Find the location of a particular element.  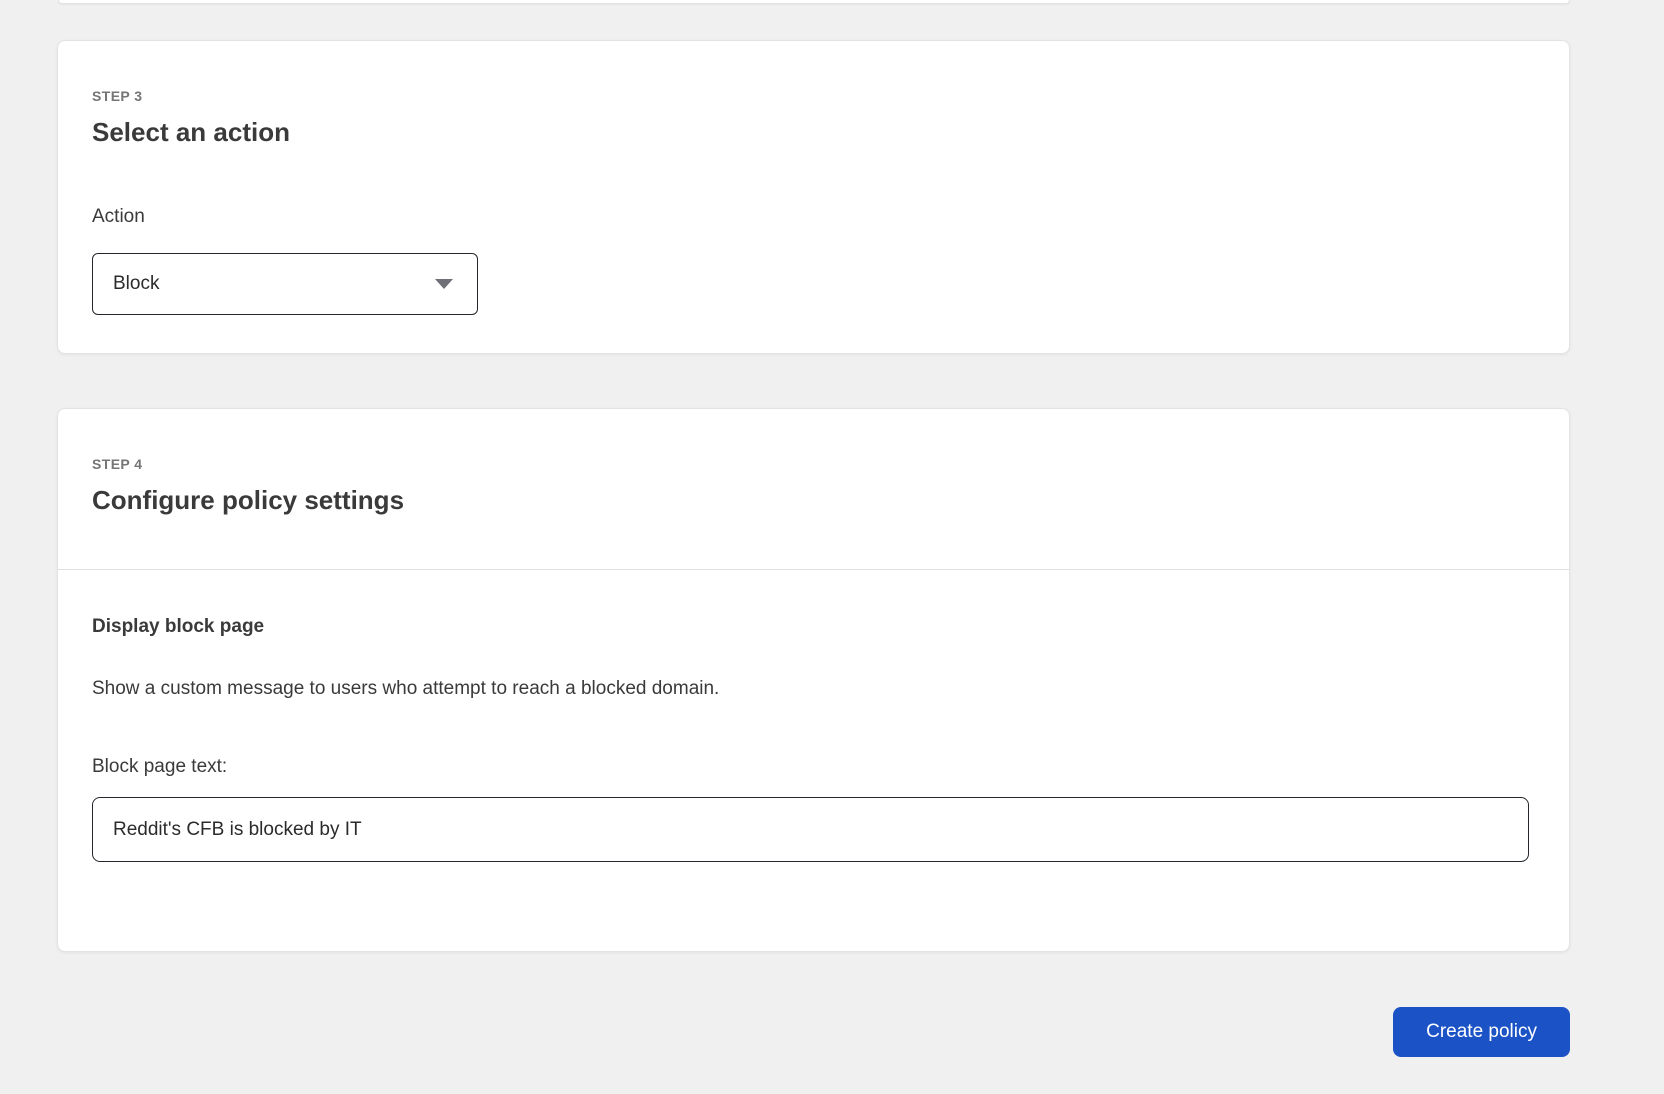

step4-card-header: STEP 4 Configure policy settings is located at coordinates (813, 489).